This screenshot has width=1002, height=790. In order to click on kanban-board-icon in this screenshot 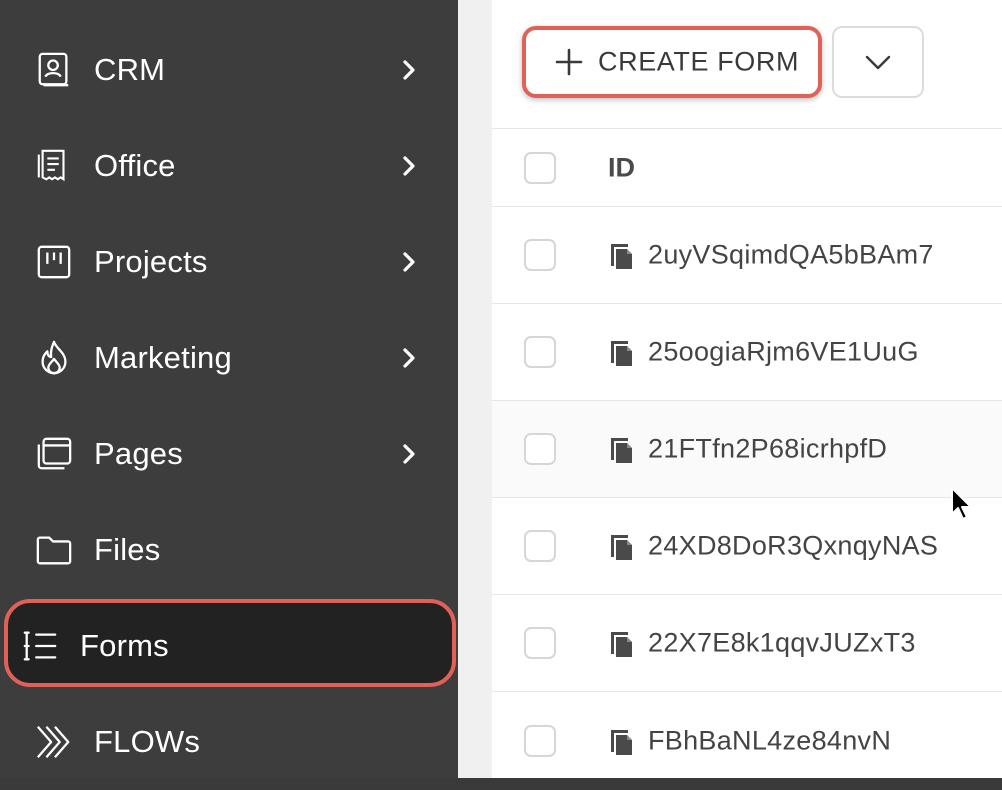, I will do `click(54, 262)`.